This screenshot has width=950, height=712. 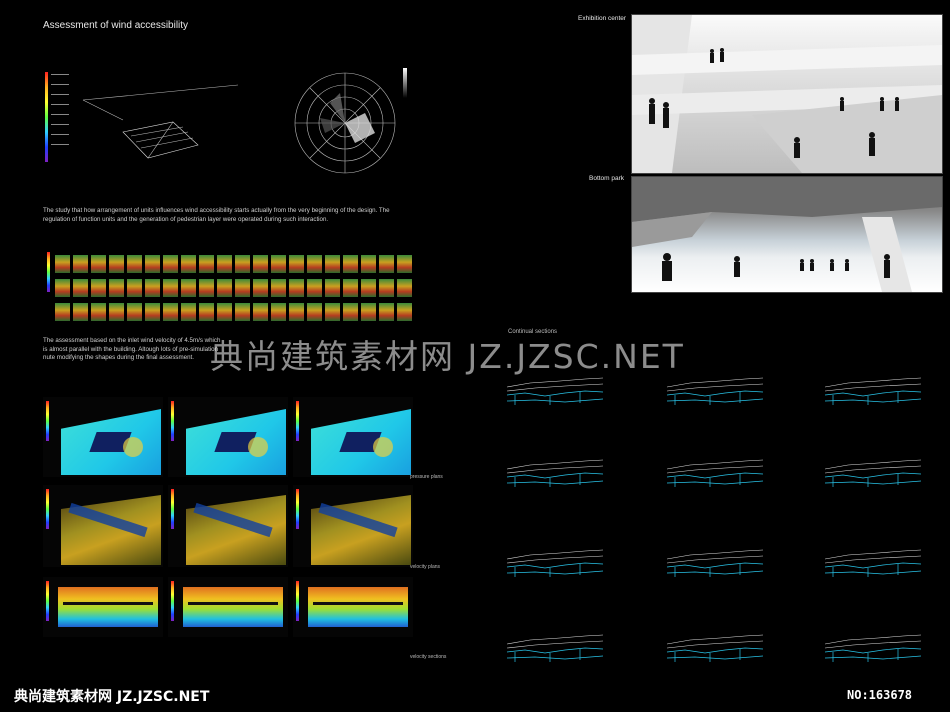 What do you see at coordinates (880, 695) in the screenshot?
I see `footer-number: NO:163678` at bounding box center [880, 695].